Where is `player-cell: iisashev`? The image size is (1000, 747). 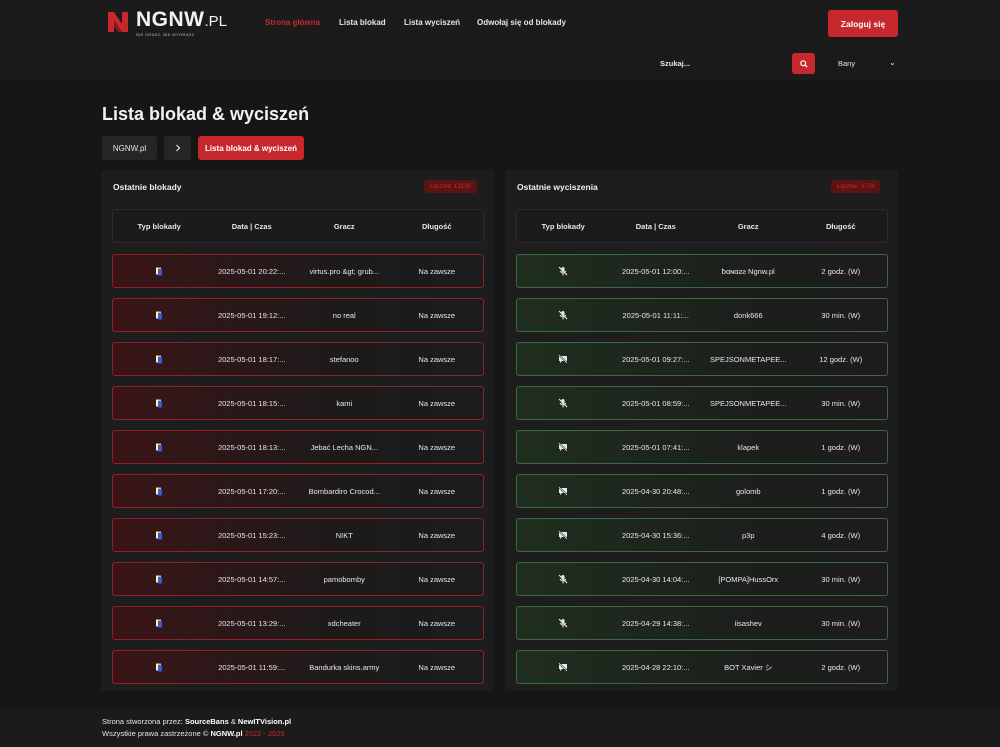
player-cell: iisashev is located at coordinates (748, 623).